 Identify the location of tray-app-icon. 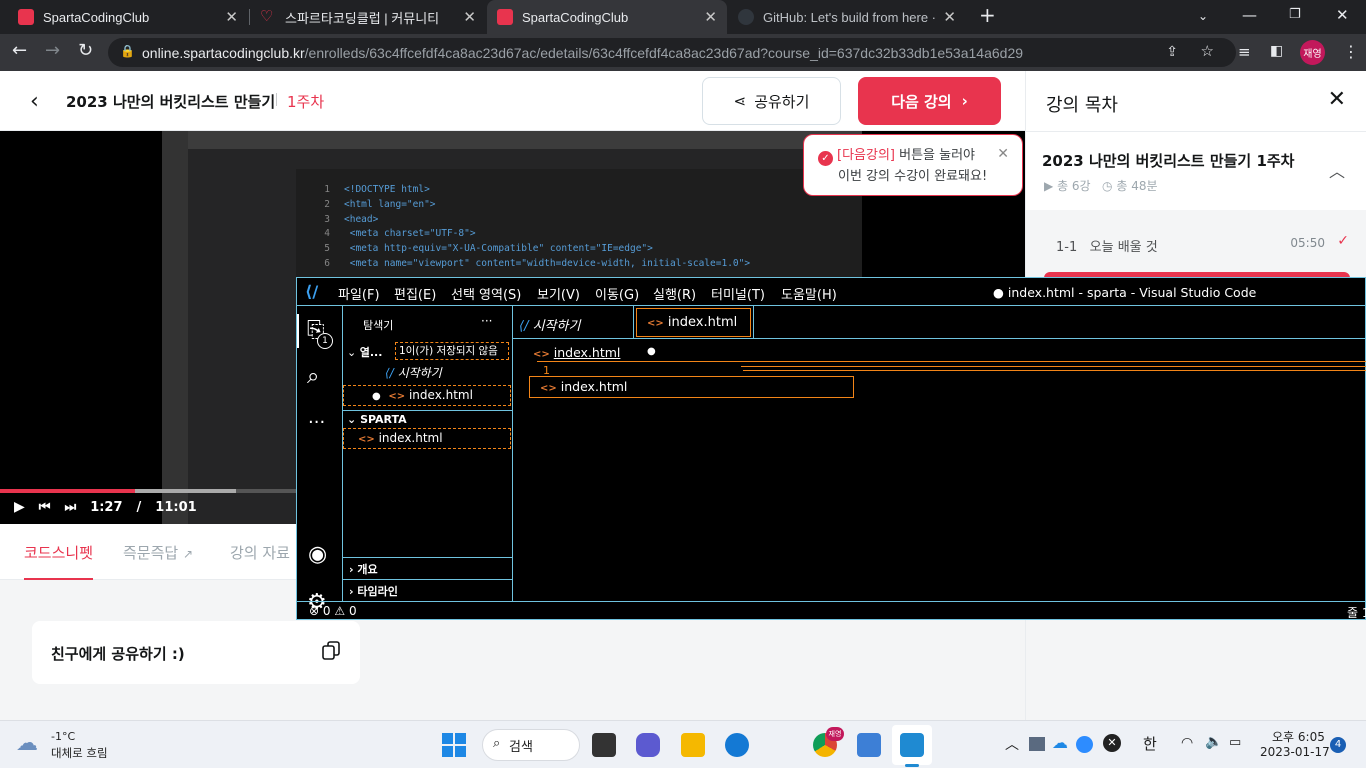
(1037, 744).